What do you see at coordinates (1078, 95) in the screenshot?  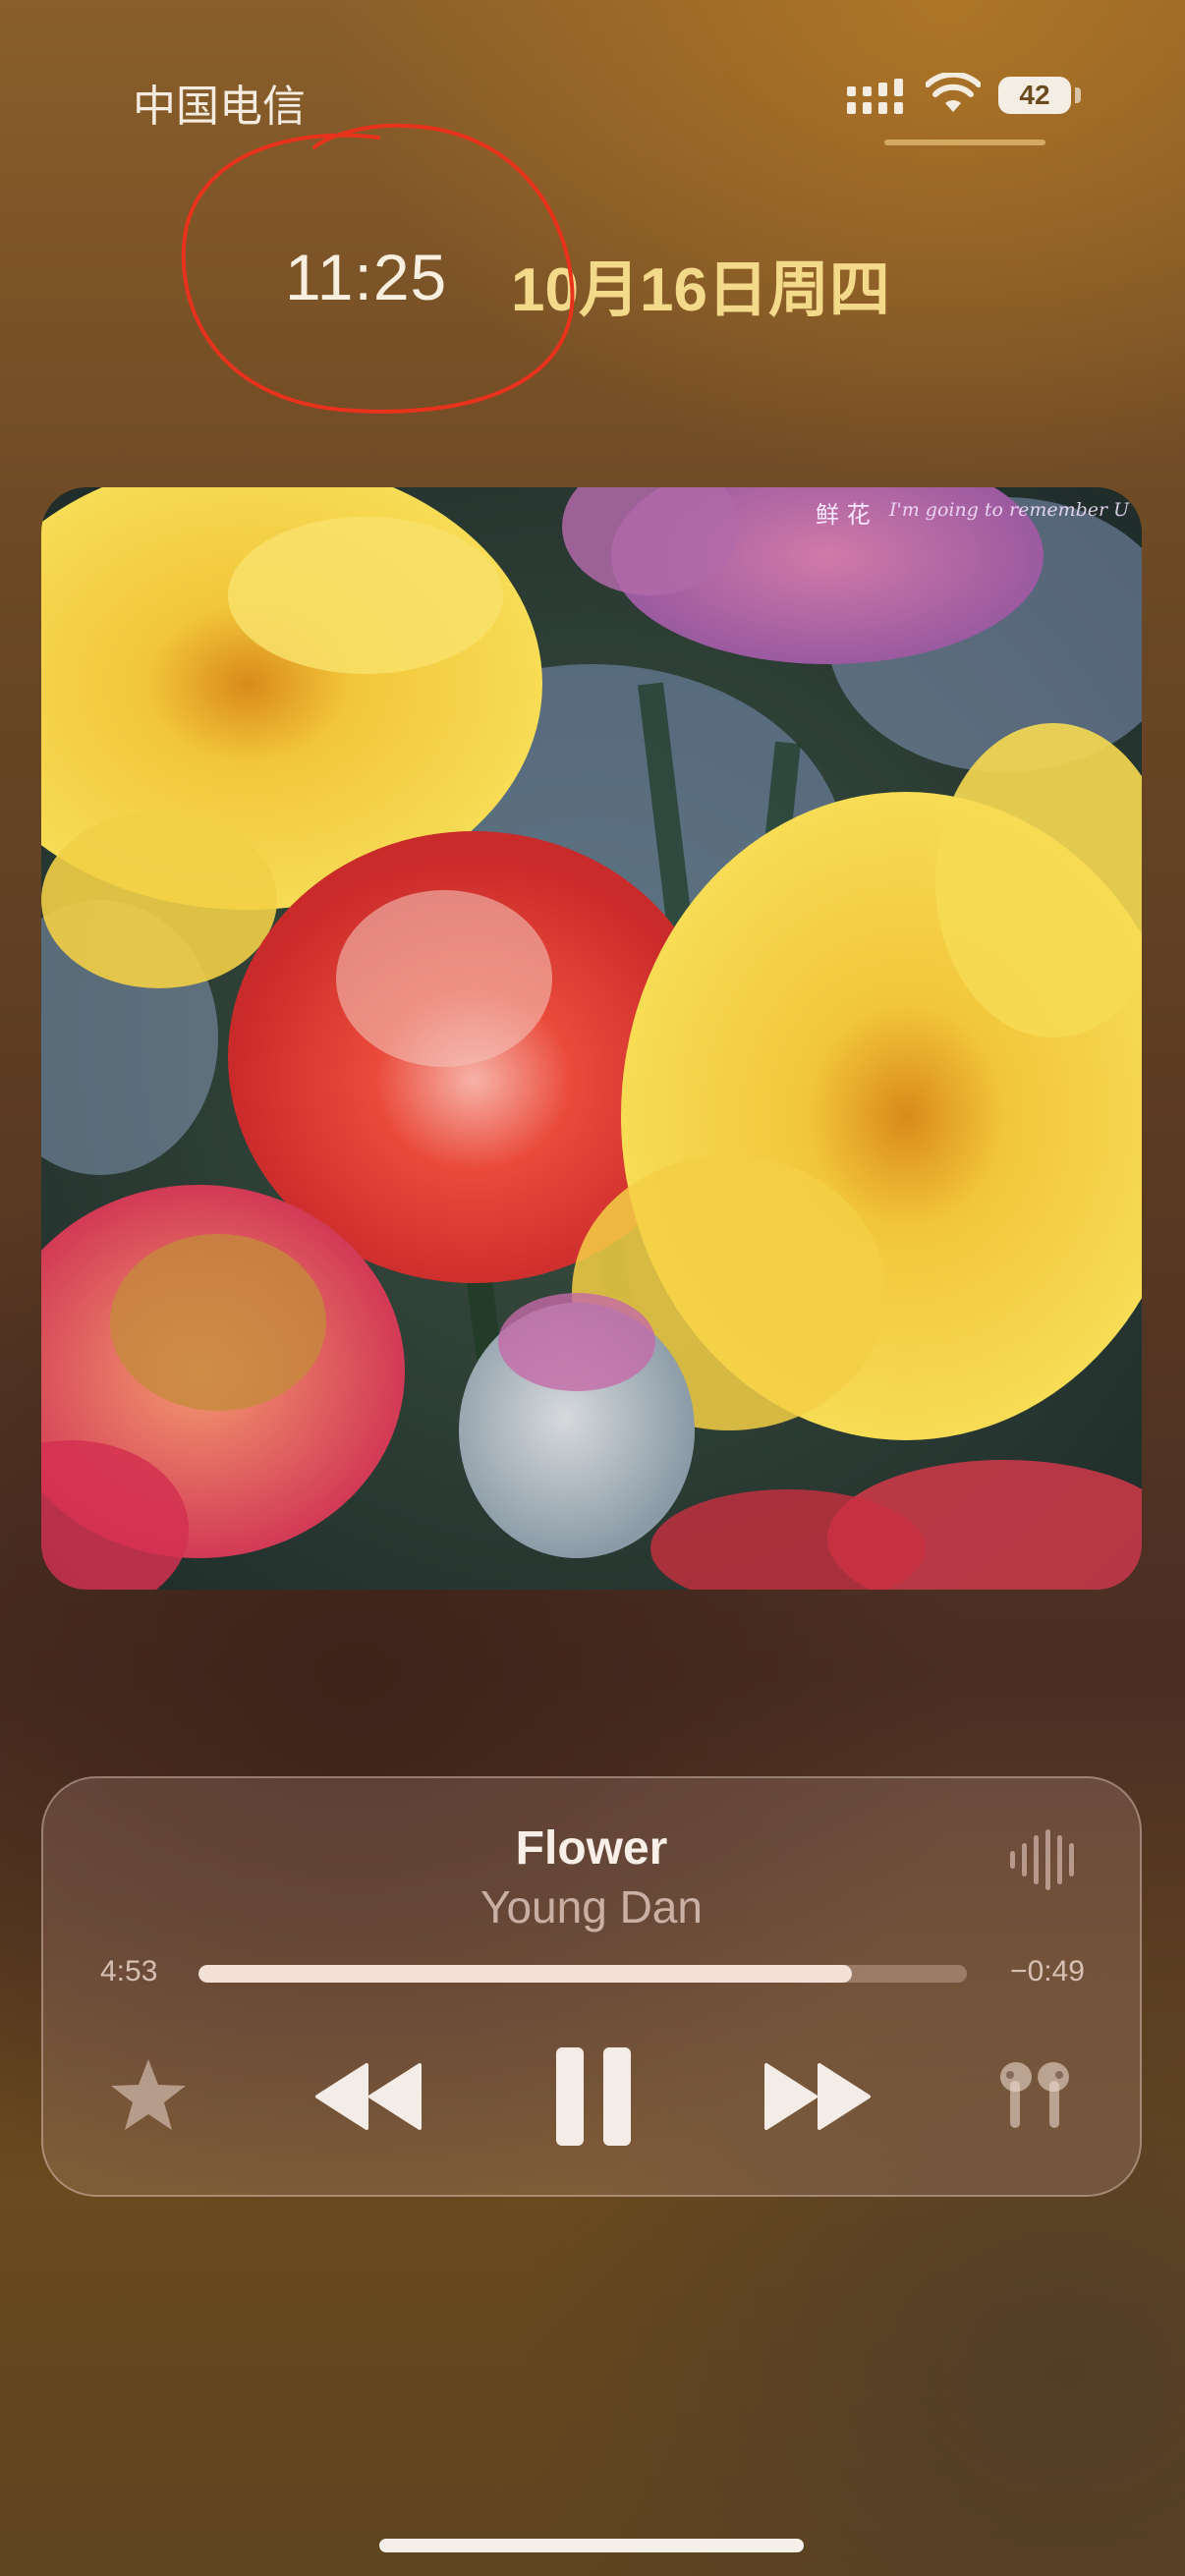 I see `battery-cap` at bounding box center [1078, 95].